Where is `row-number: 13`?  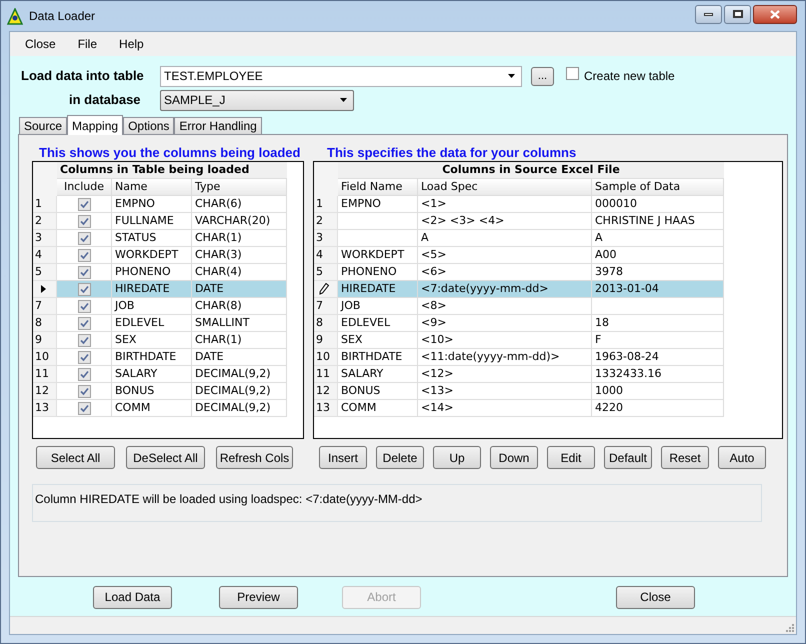
row-number: 13 is located at coordinates (41, 408).